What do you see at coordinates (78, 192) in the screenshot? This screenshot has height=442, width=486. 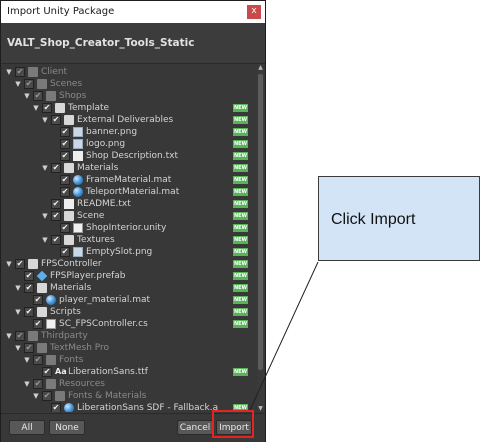 I see `material-icon` at bounding box center [78, 192].